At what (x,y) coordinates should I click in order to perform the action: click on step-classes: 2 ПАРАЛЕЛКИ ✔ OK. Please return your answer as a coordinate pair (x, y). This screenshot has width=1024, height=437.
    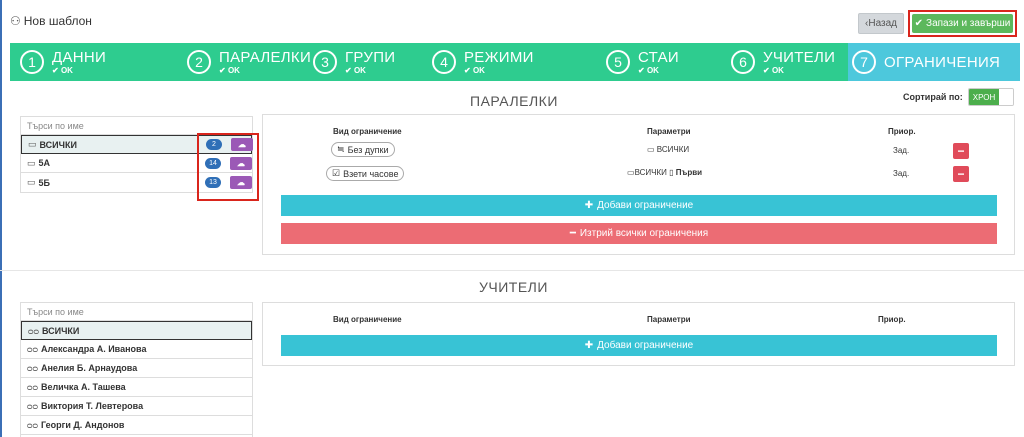
    Looking at the image, I should click on (249, 62).